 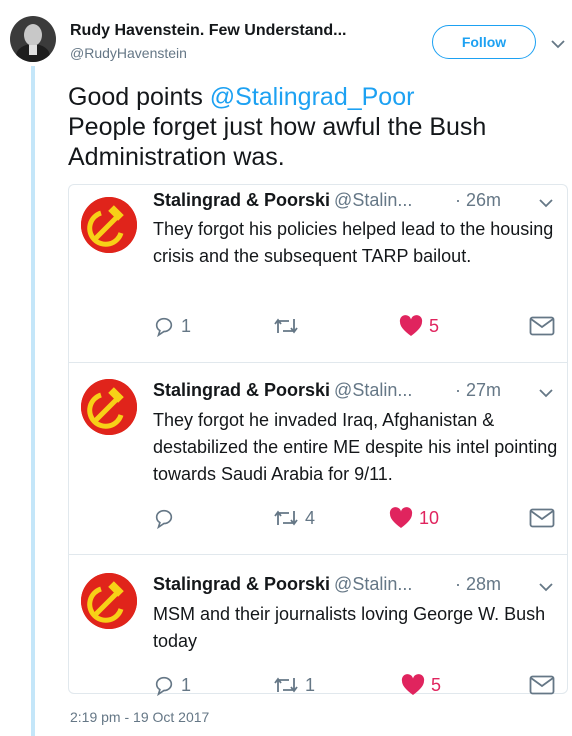 I want to click on mention-link: @Stalingrad_Poor, so click(x=312, y=97).